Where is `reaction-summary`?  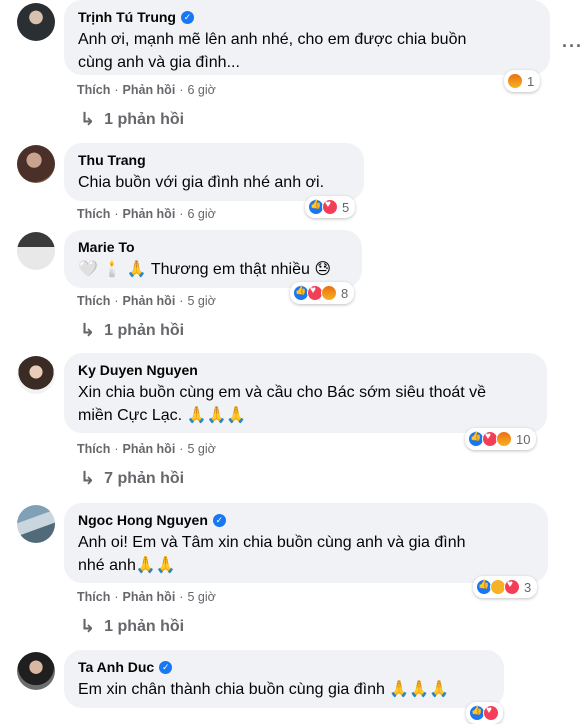
reaction-summary is located at coordinates (484, 713).